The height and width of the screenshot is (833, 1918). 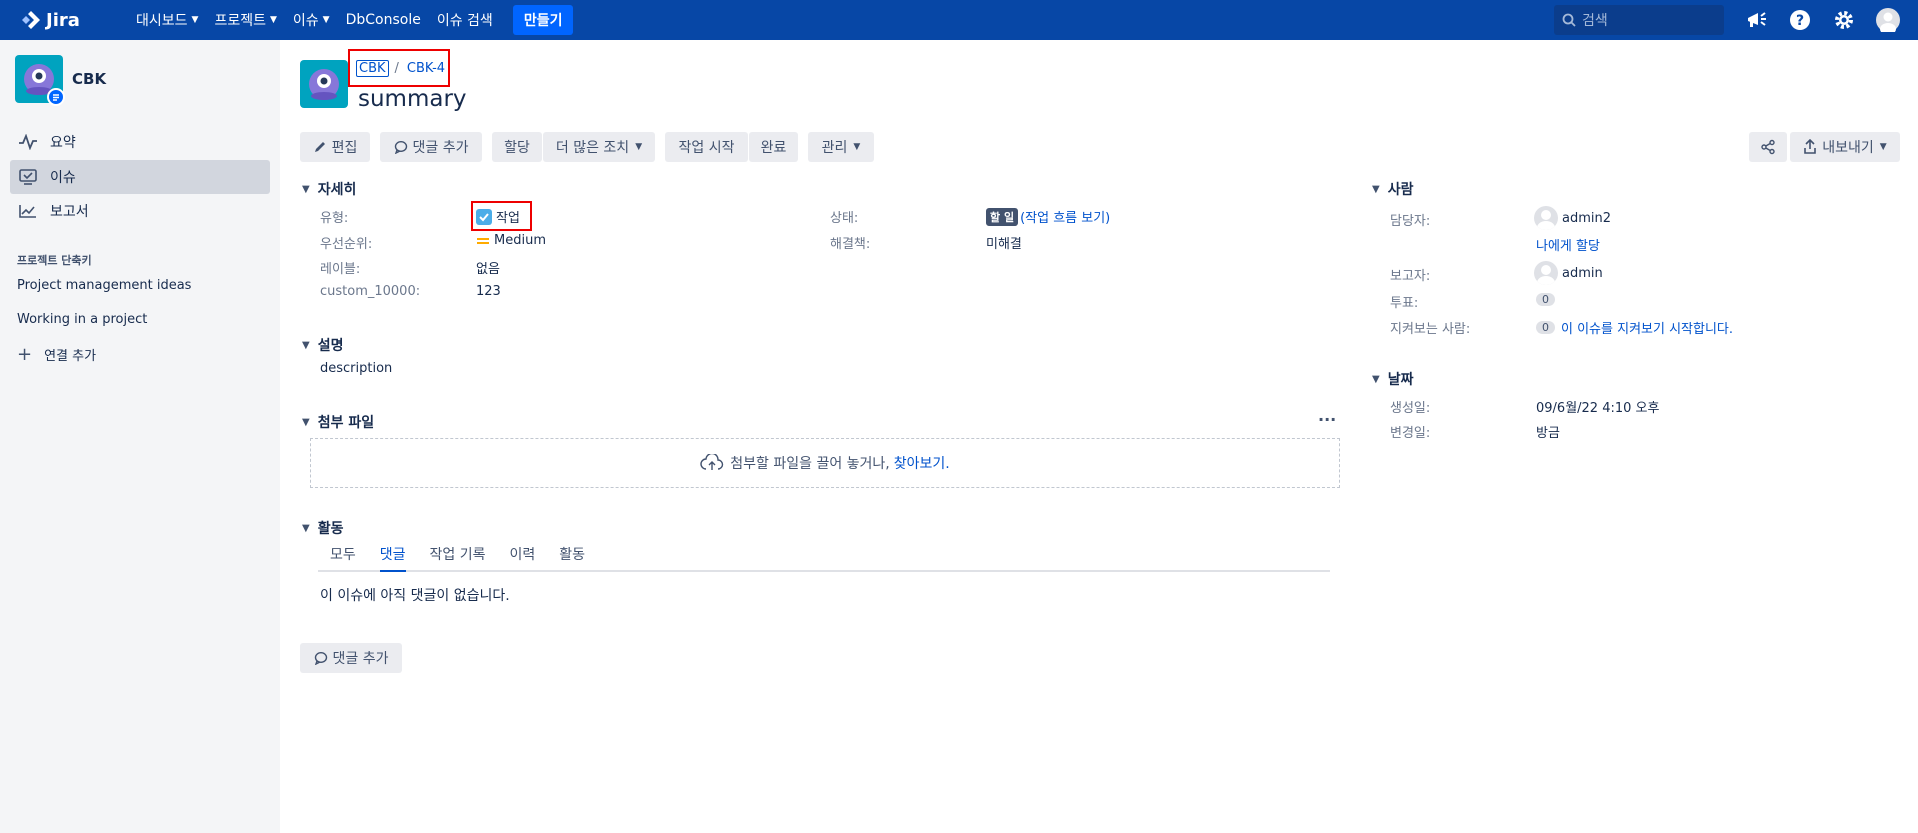 I want to click on add-link-button: + 연결 추가, so click(x=56, y=354).